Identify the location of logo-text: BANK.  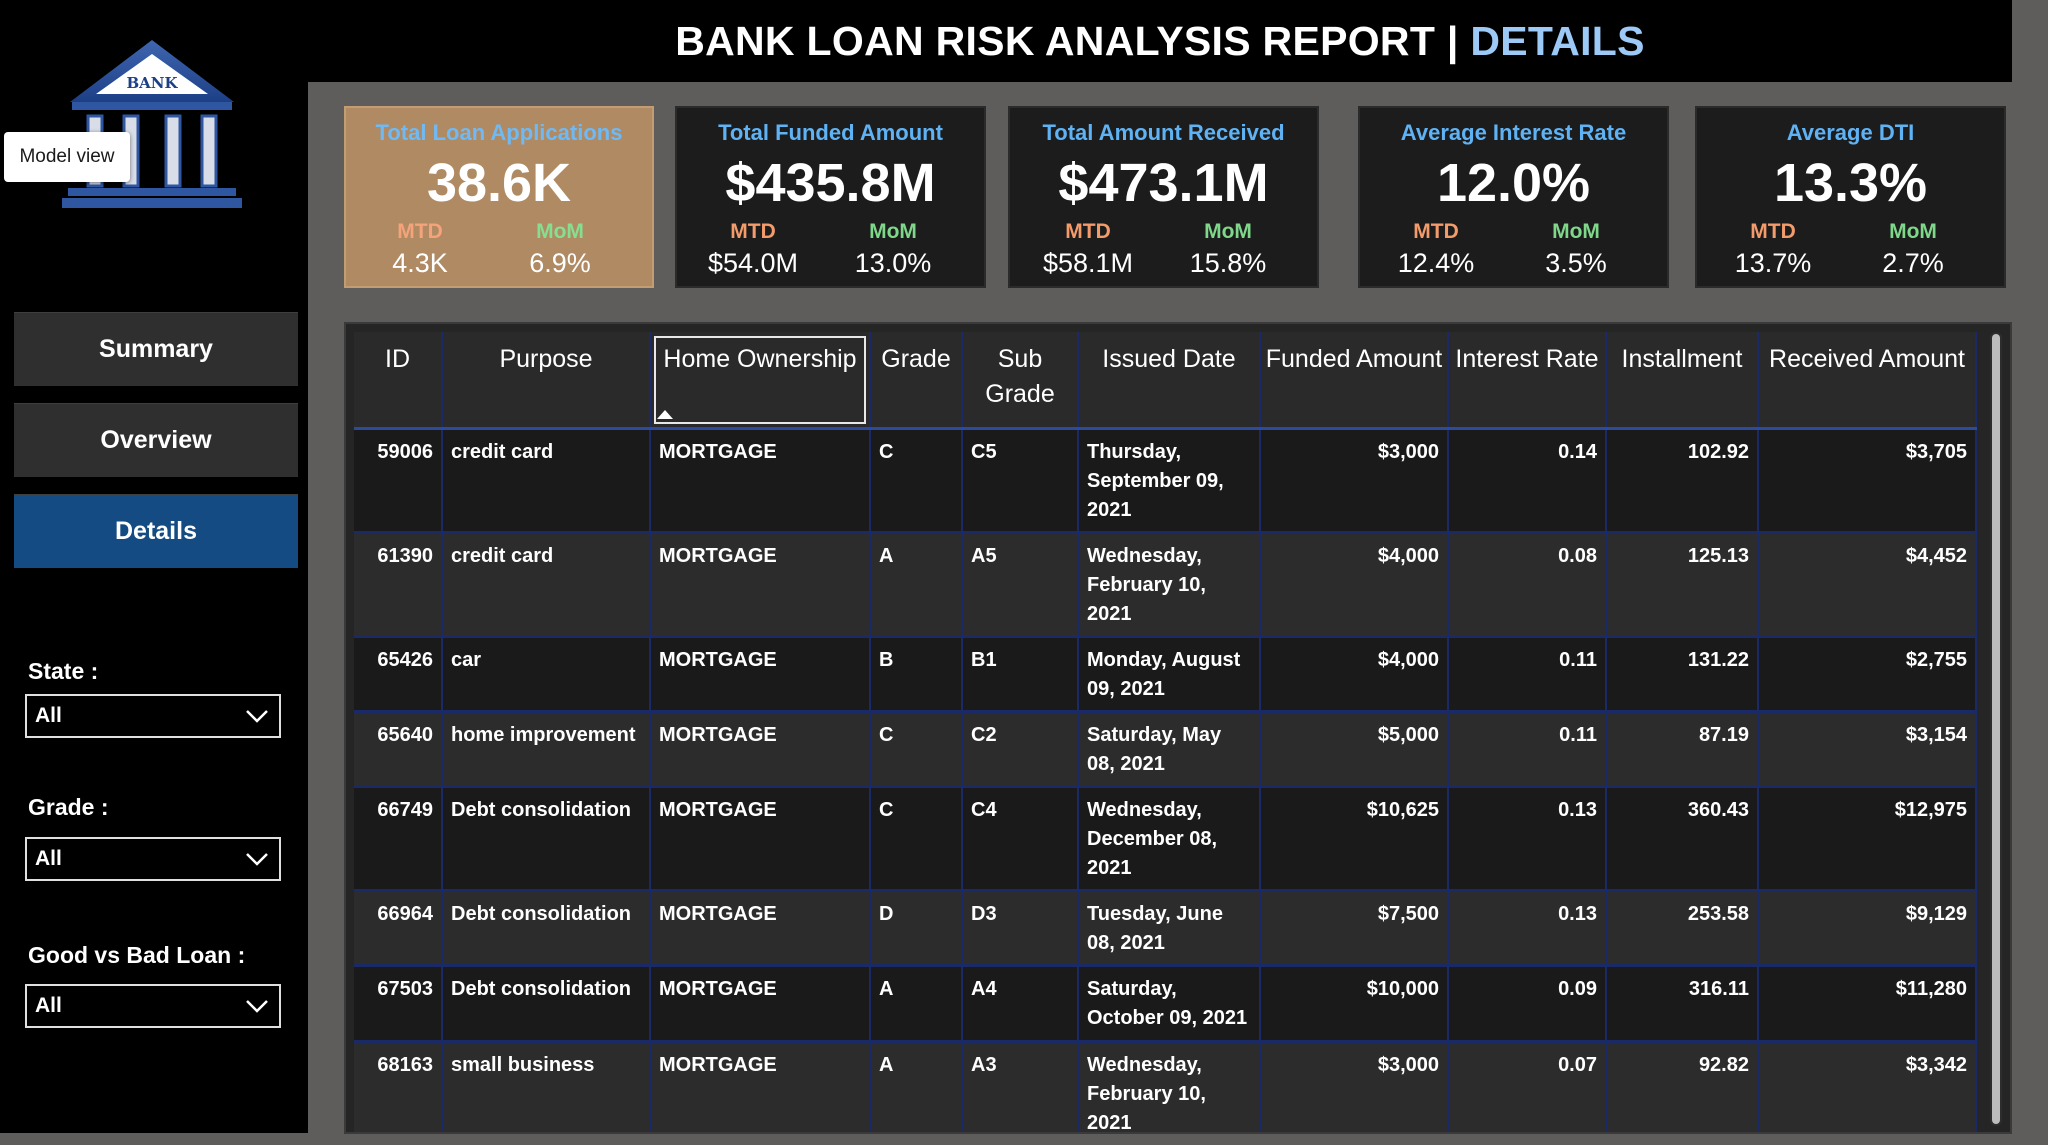
(152, 83).